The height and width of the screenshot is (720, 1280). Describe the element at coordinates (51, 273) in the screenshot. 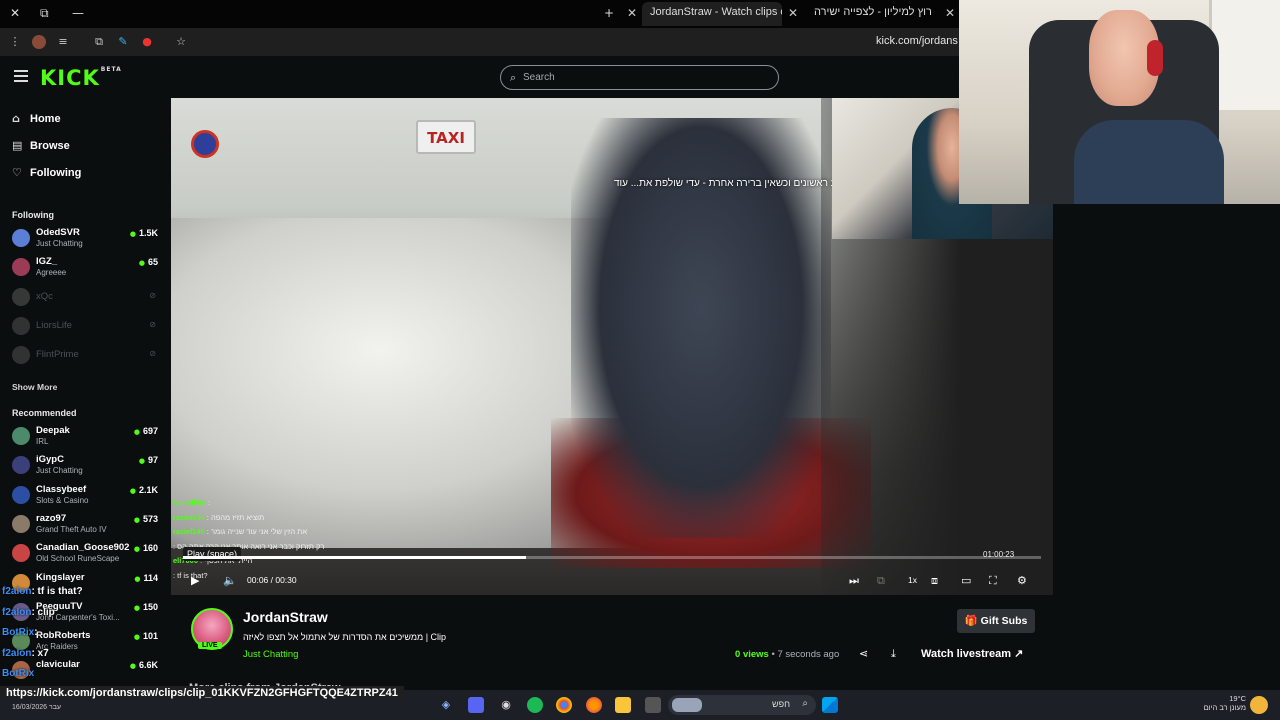

I see `channel-category: Agreeee` at that location.